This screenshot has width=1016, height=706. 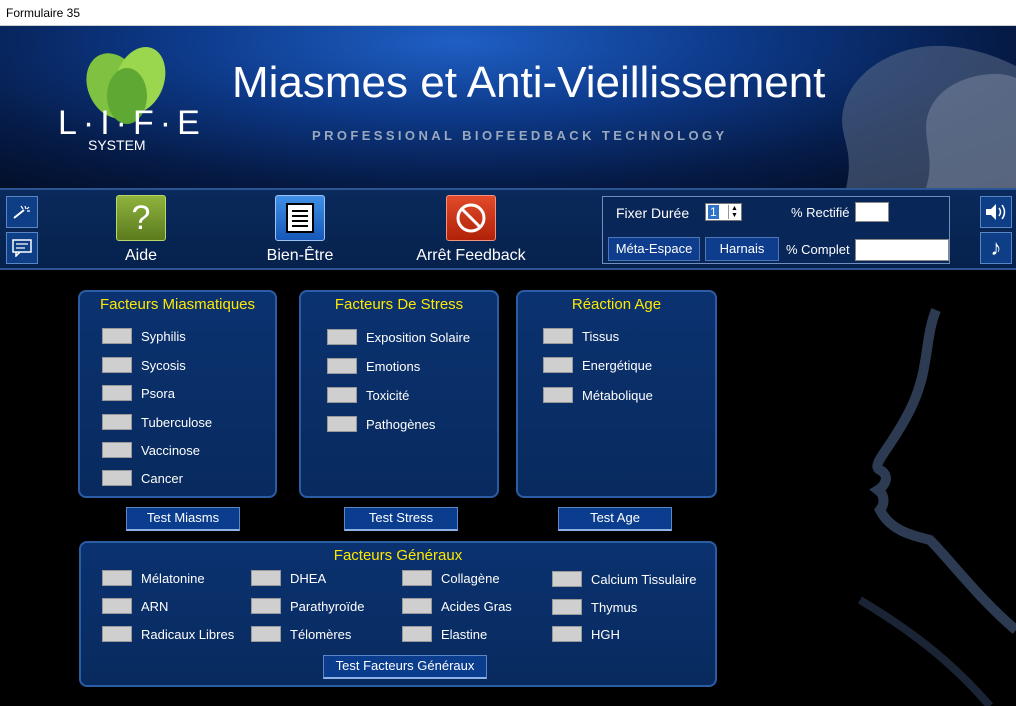 What do you see at coordinates (177, 304) in the screenshot?
I see `miasmes-title: Facteurs Miasmatiques` at bounding box center [177, 304].